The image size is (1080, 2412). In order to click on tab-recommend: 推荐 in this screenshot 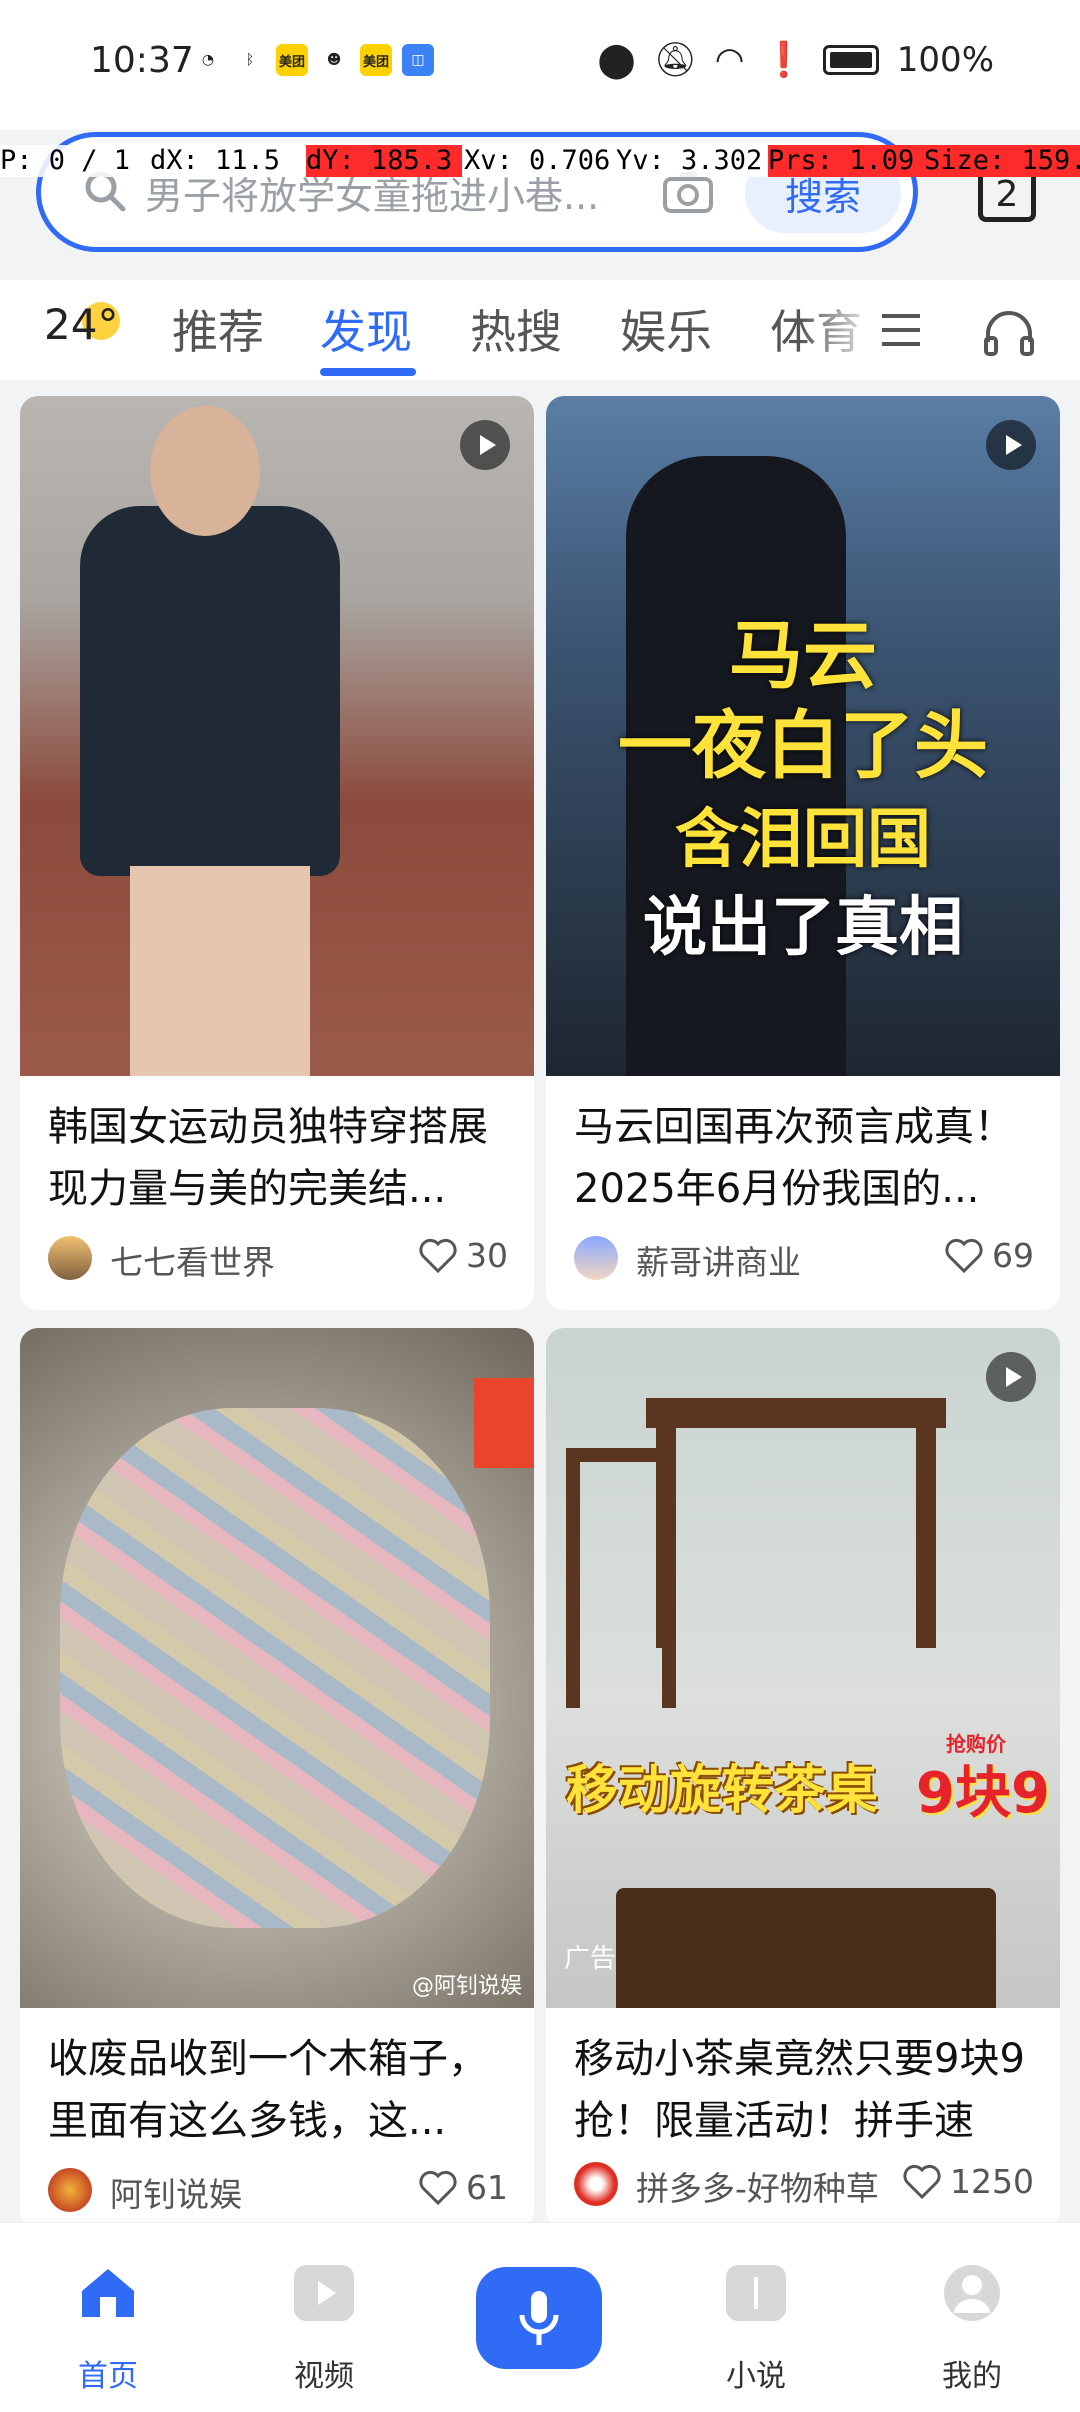, I will do `click(218, 329)`.